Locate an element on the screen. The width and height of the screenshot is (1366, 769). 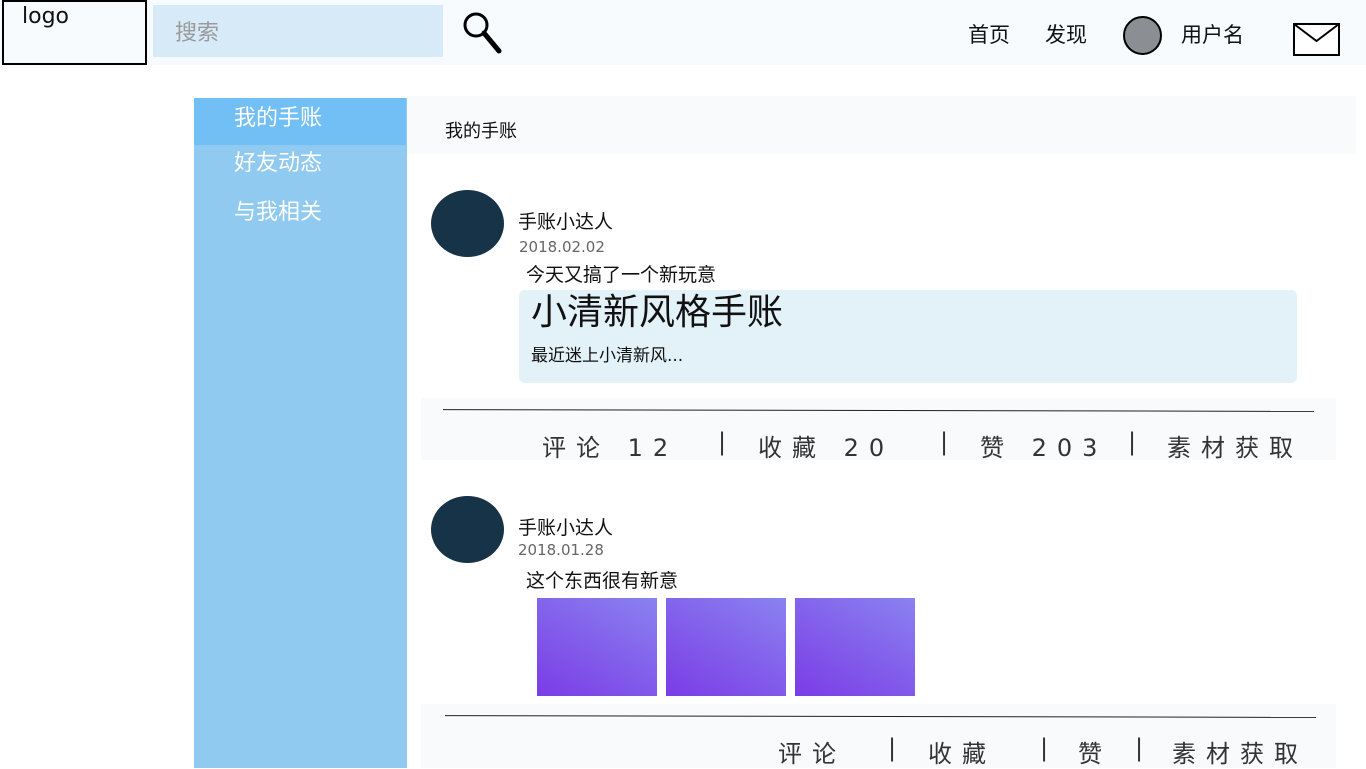
search-placeholder: 搜索 is located at coordinates (197, 33).